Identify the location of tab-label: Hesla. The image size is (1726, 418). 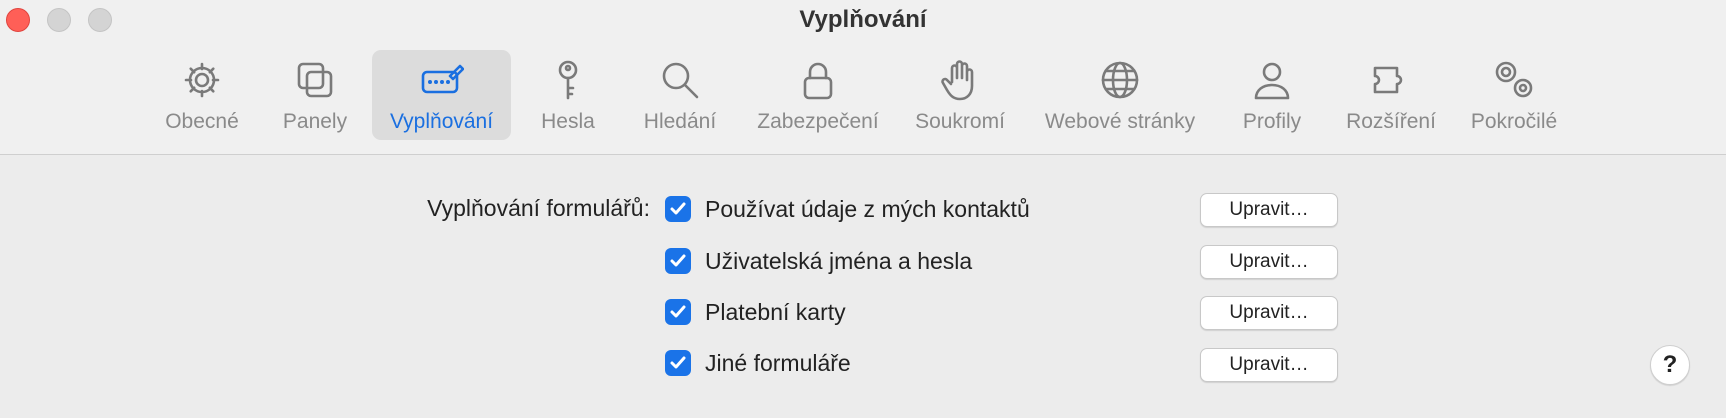
(568, 121).